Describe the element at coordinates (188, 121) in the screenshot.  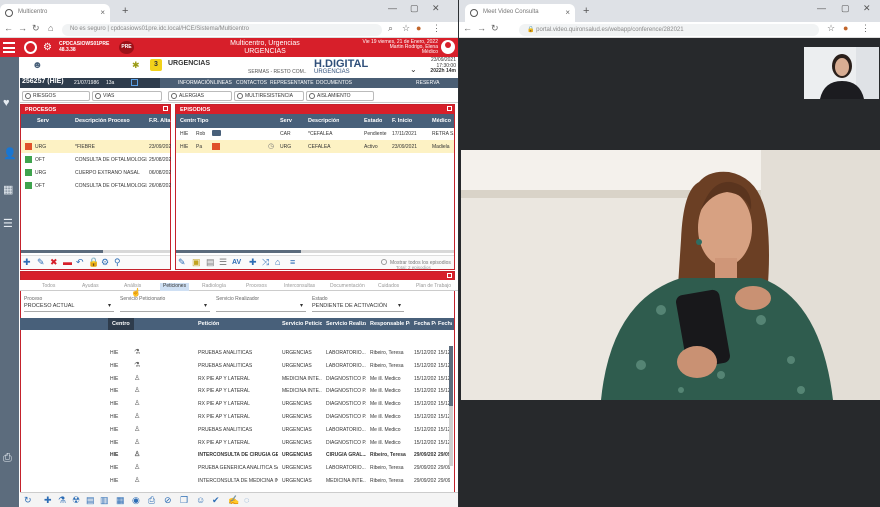
I see `episodios-col-centro: Centro` at that location.